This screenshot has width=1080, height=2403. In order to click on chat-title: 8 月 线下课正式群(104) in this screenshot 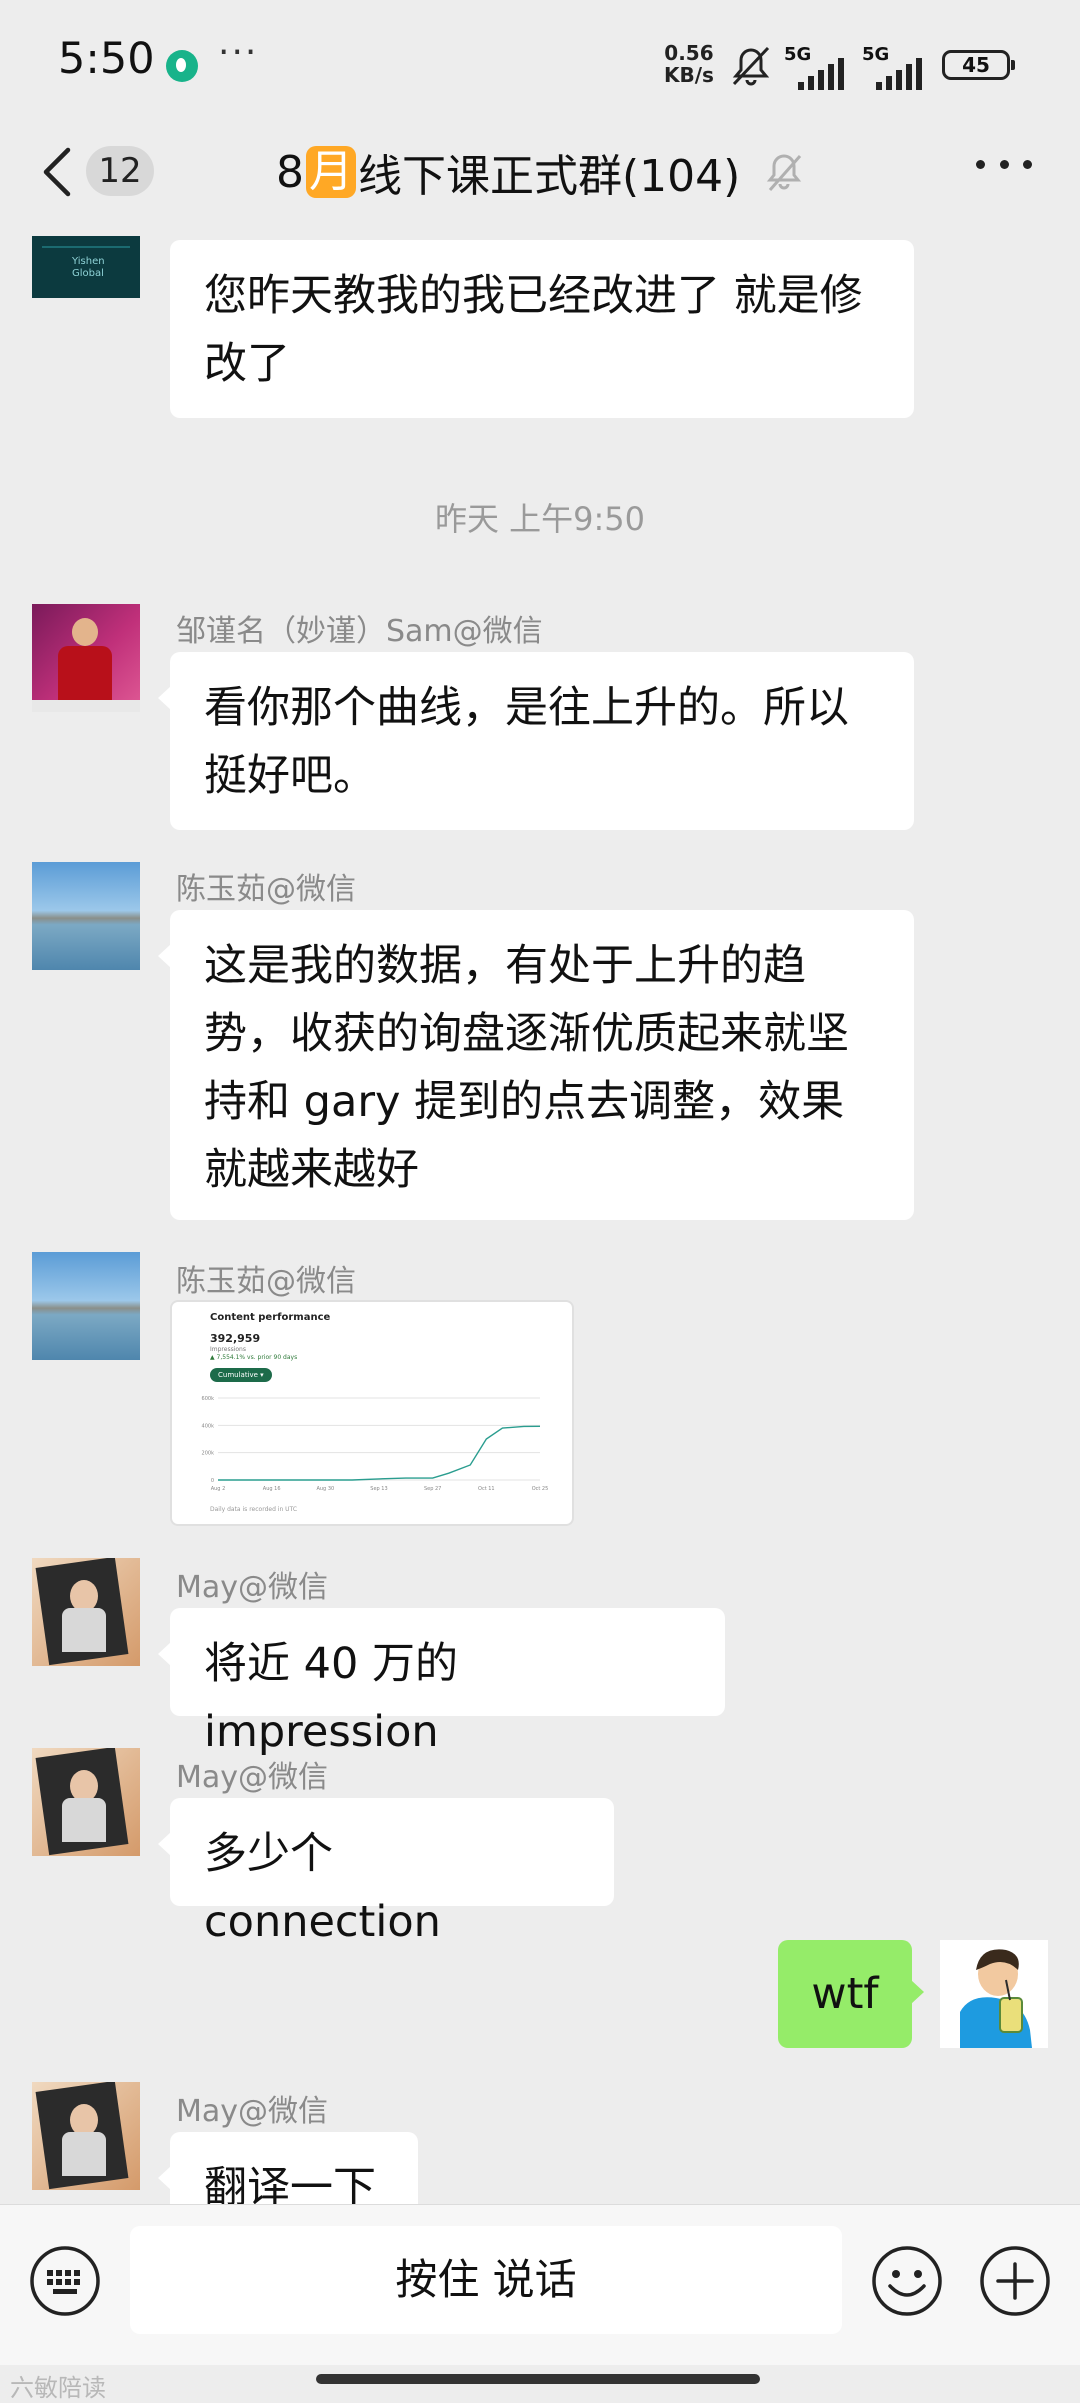, I will do `click(508, 172)`.